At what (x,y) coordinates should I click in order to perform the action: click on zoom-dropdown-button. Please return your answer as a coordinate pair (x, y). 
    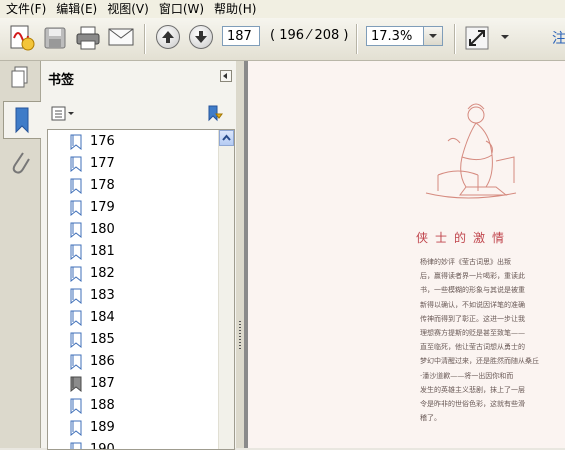
    Looking at the image, I should click on (433, 36).